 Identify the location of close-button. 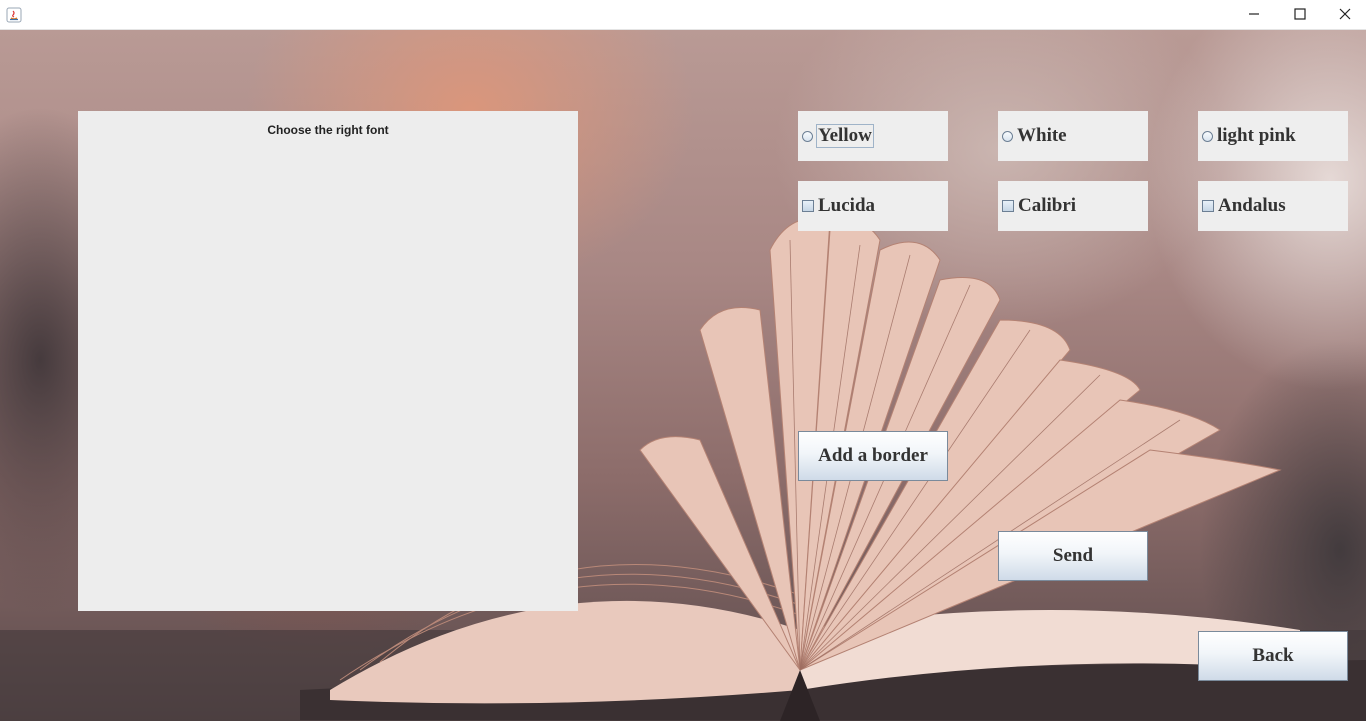
(1344, 14).